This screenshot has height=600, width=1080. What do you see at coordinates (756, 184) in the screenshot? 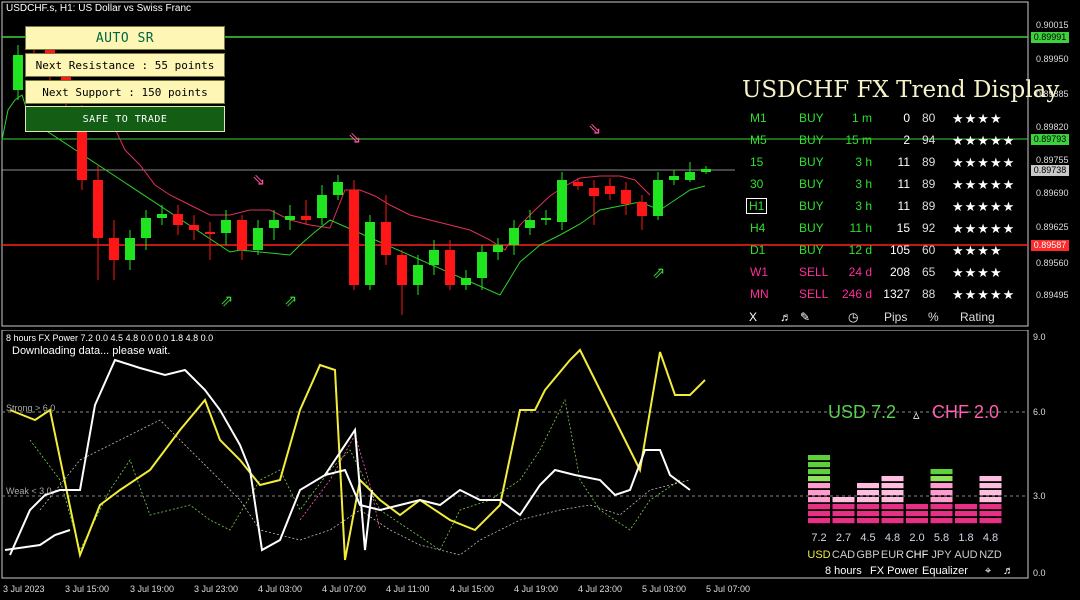
I see `trend-cell-tf: 30` at bounding box center [756, 184].